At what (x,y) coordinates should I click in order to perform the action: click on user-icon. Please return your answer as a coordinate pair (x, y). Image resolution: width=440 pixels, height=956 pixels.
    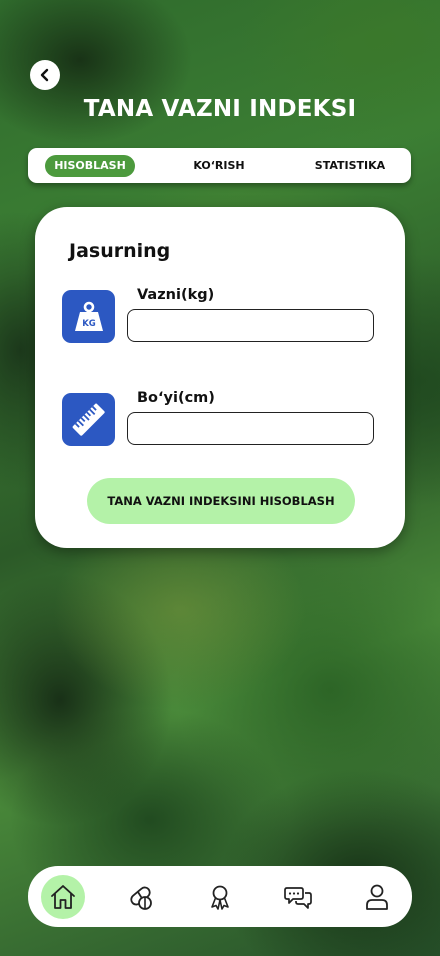
    Looking at the image, I should click on (377, 897).